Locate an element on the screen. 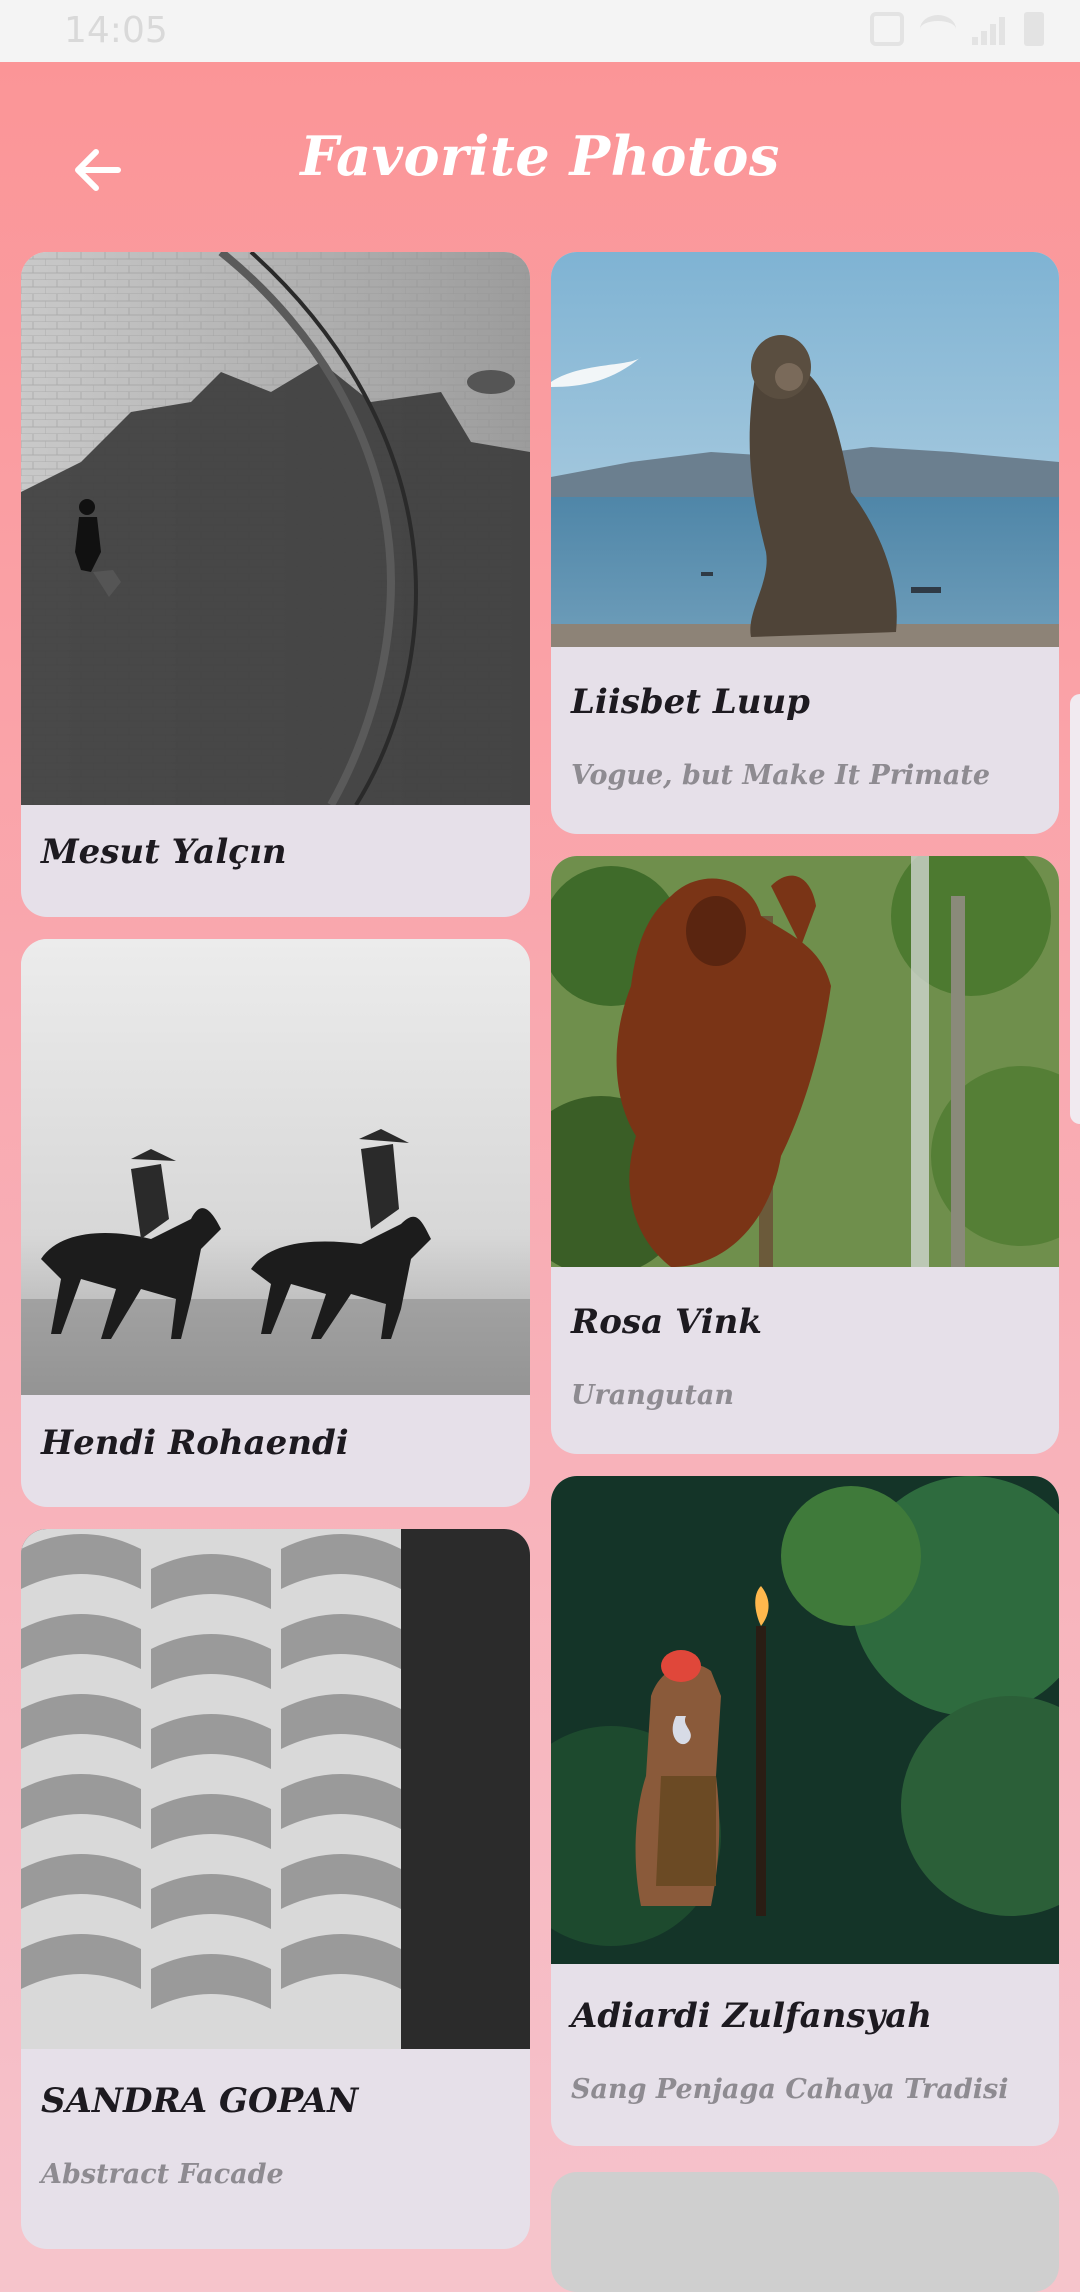 This screenshot has width=1080, height=2292. photo-card: Liisbet Luup Vogue, but Make It Primate is located at coordinates (805, 543).